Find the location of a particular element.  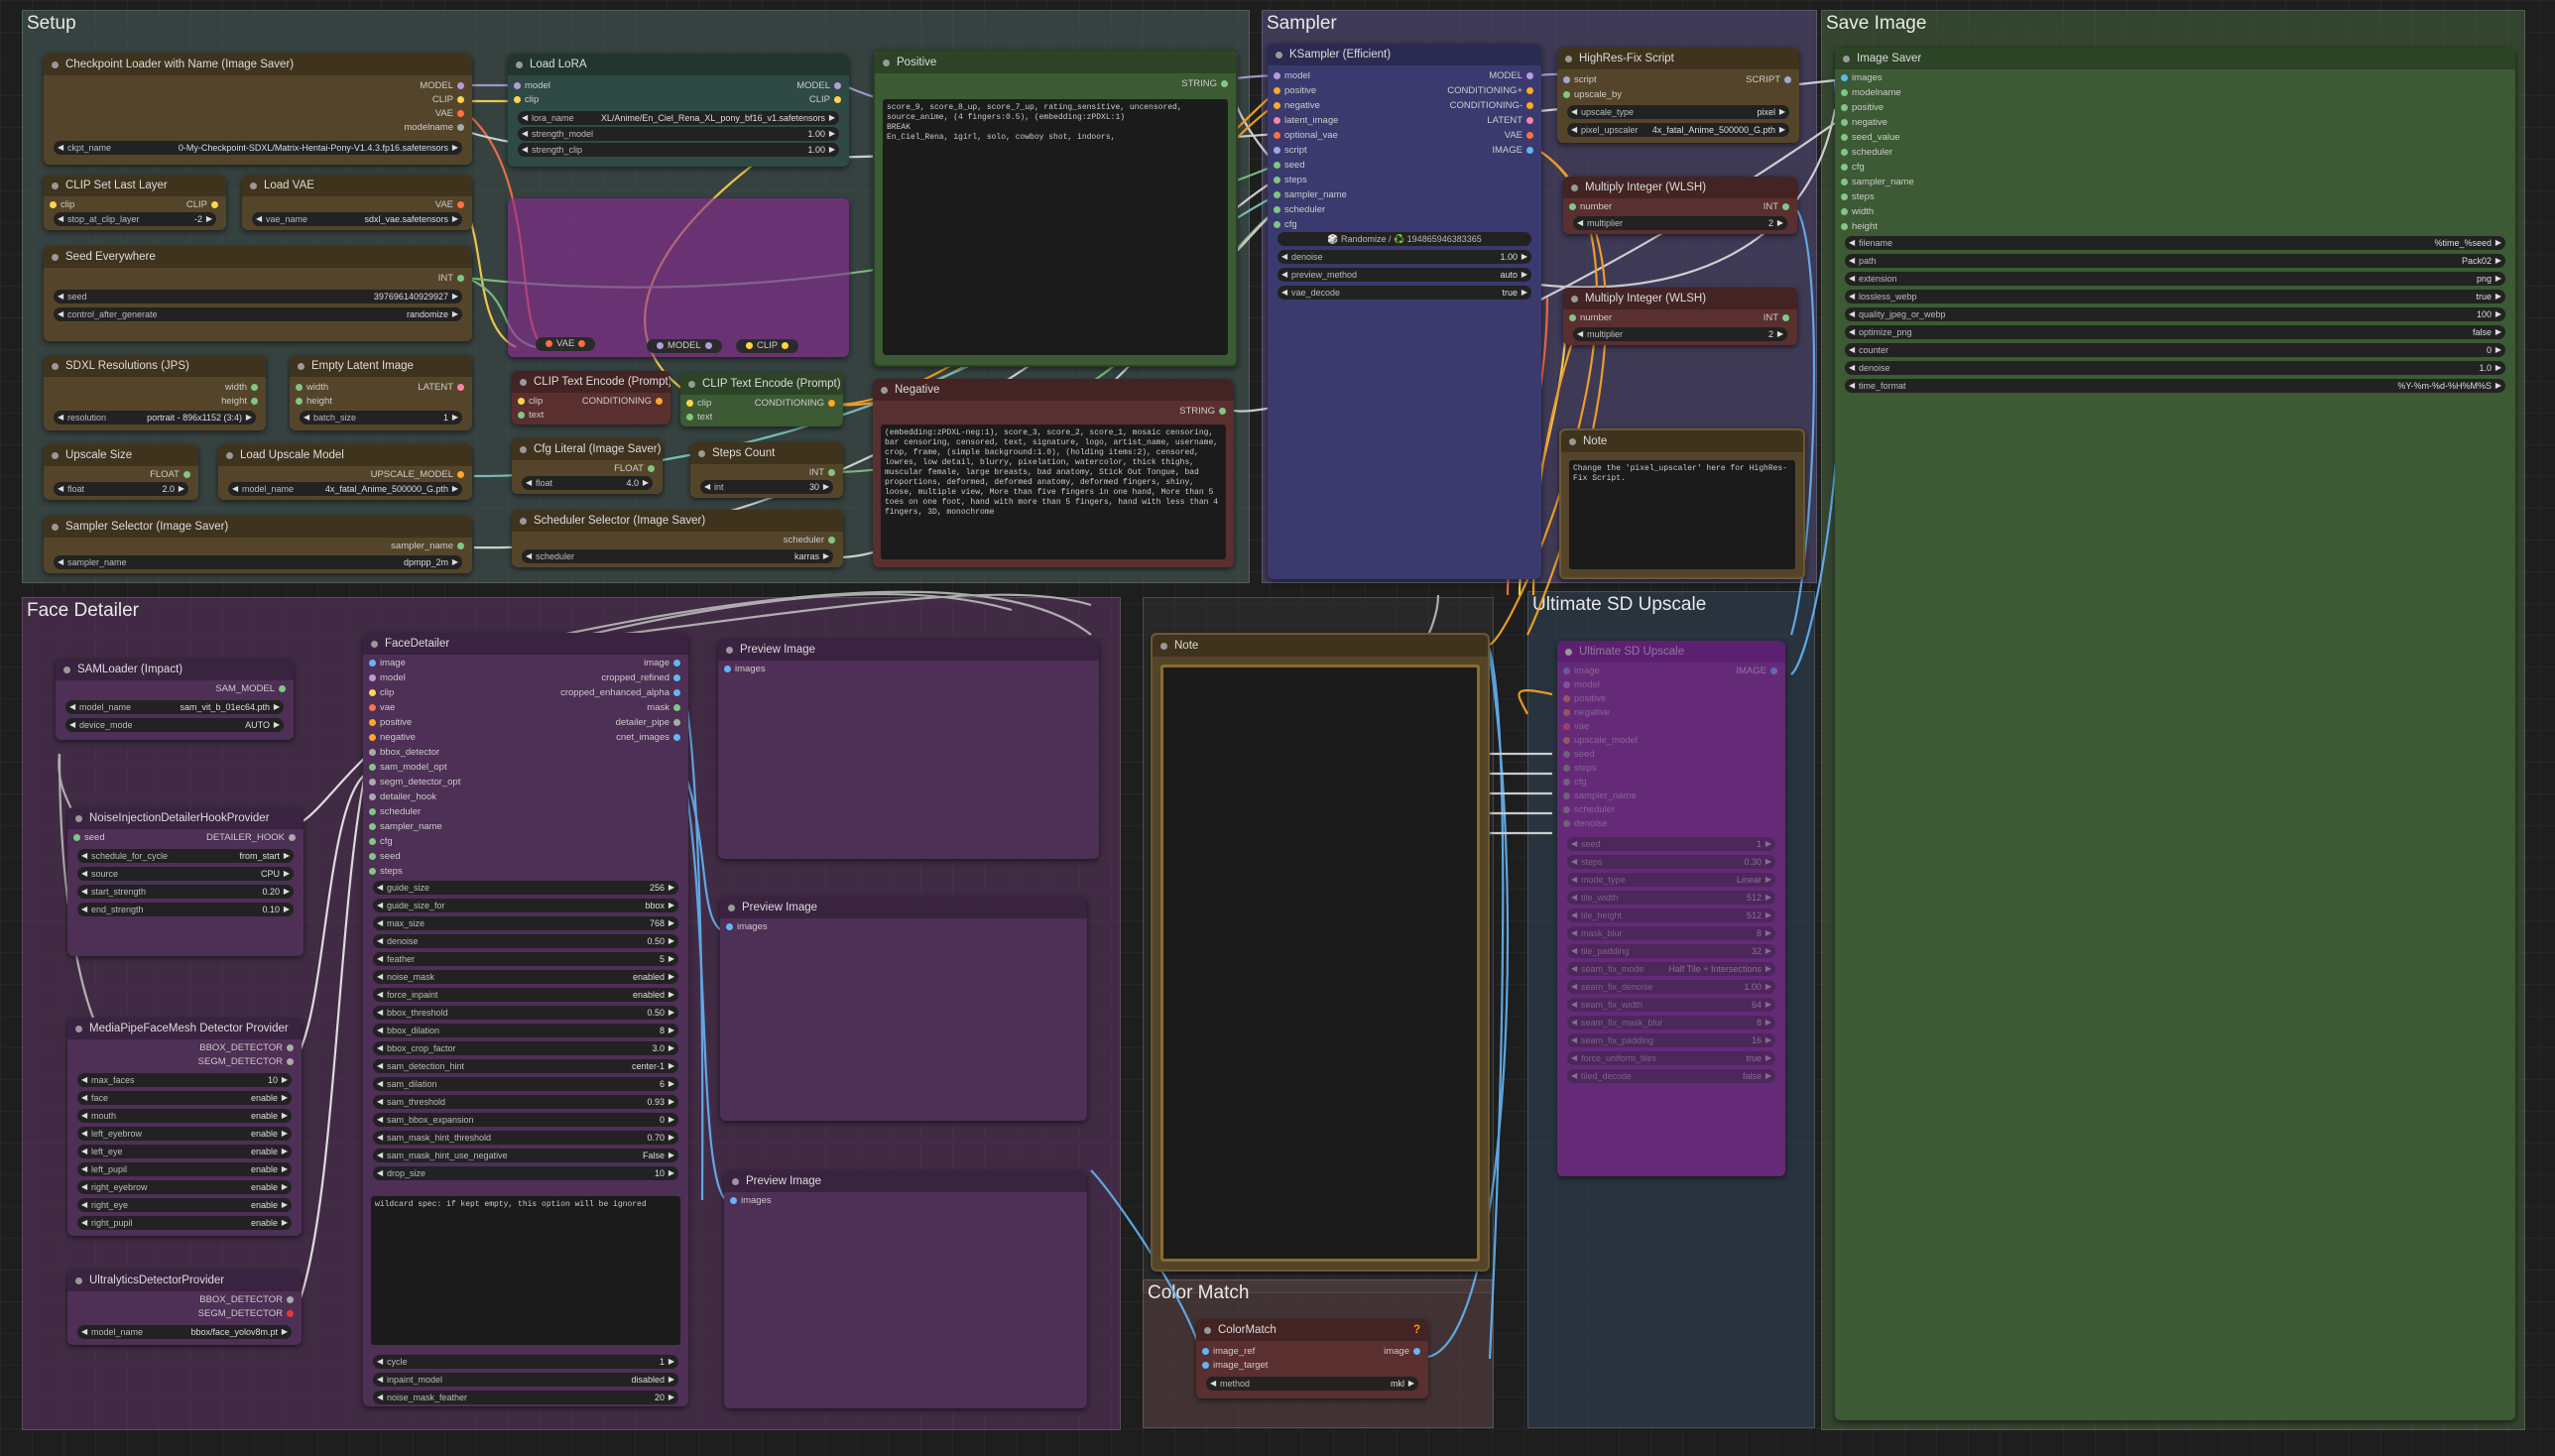

input-slot: segm_detector_opt is located at coordinates (413, 782).